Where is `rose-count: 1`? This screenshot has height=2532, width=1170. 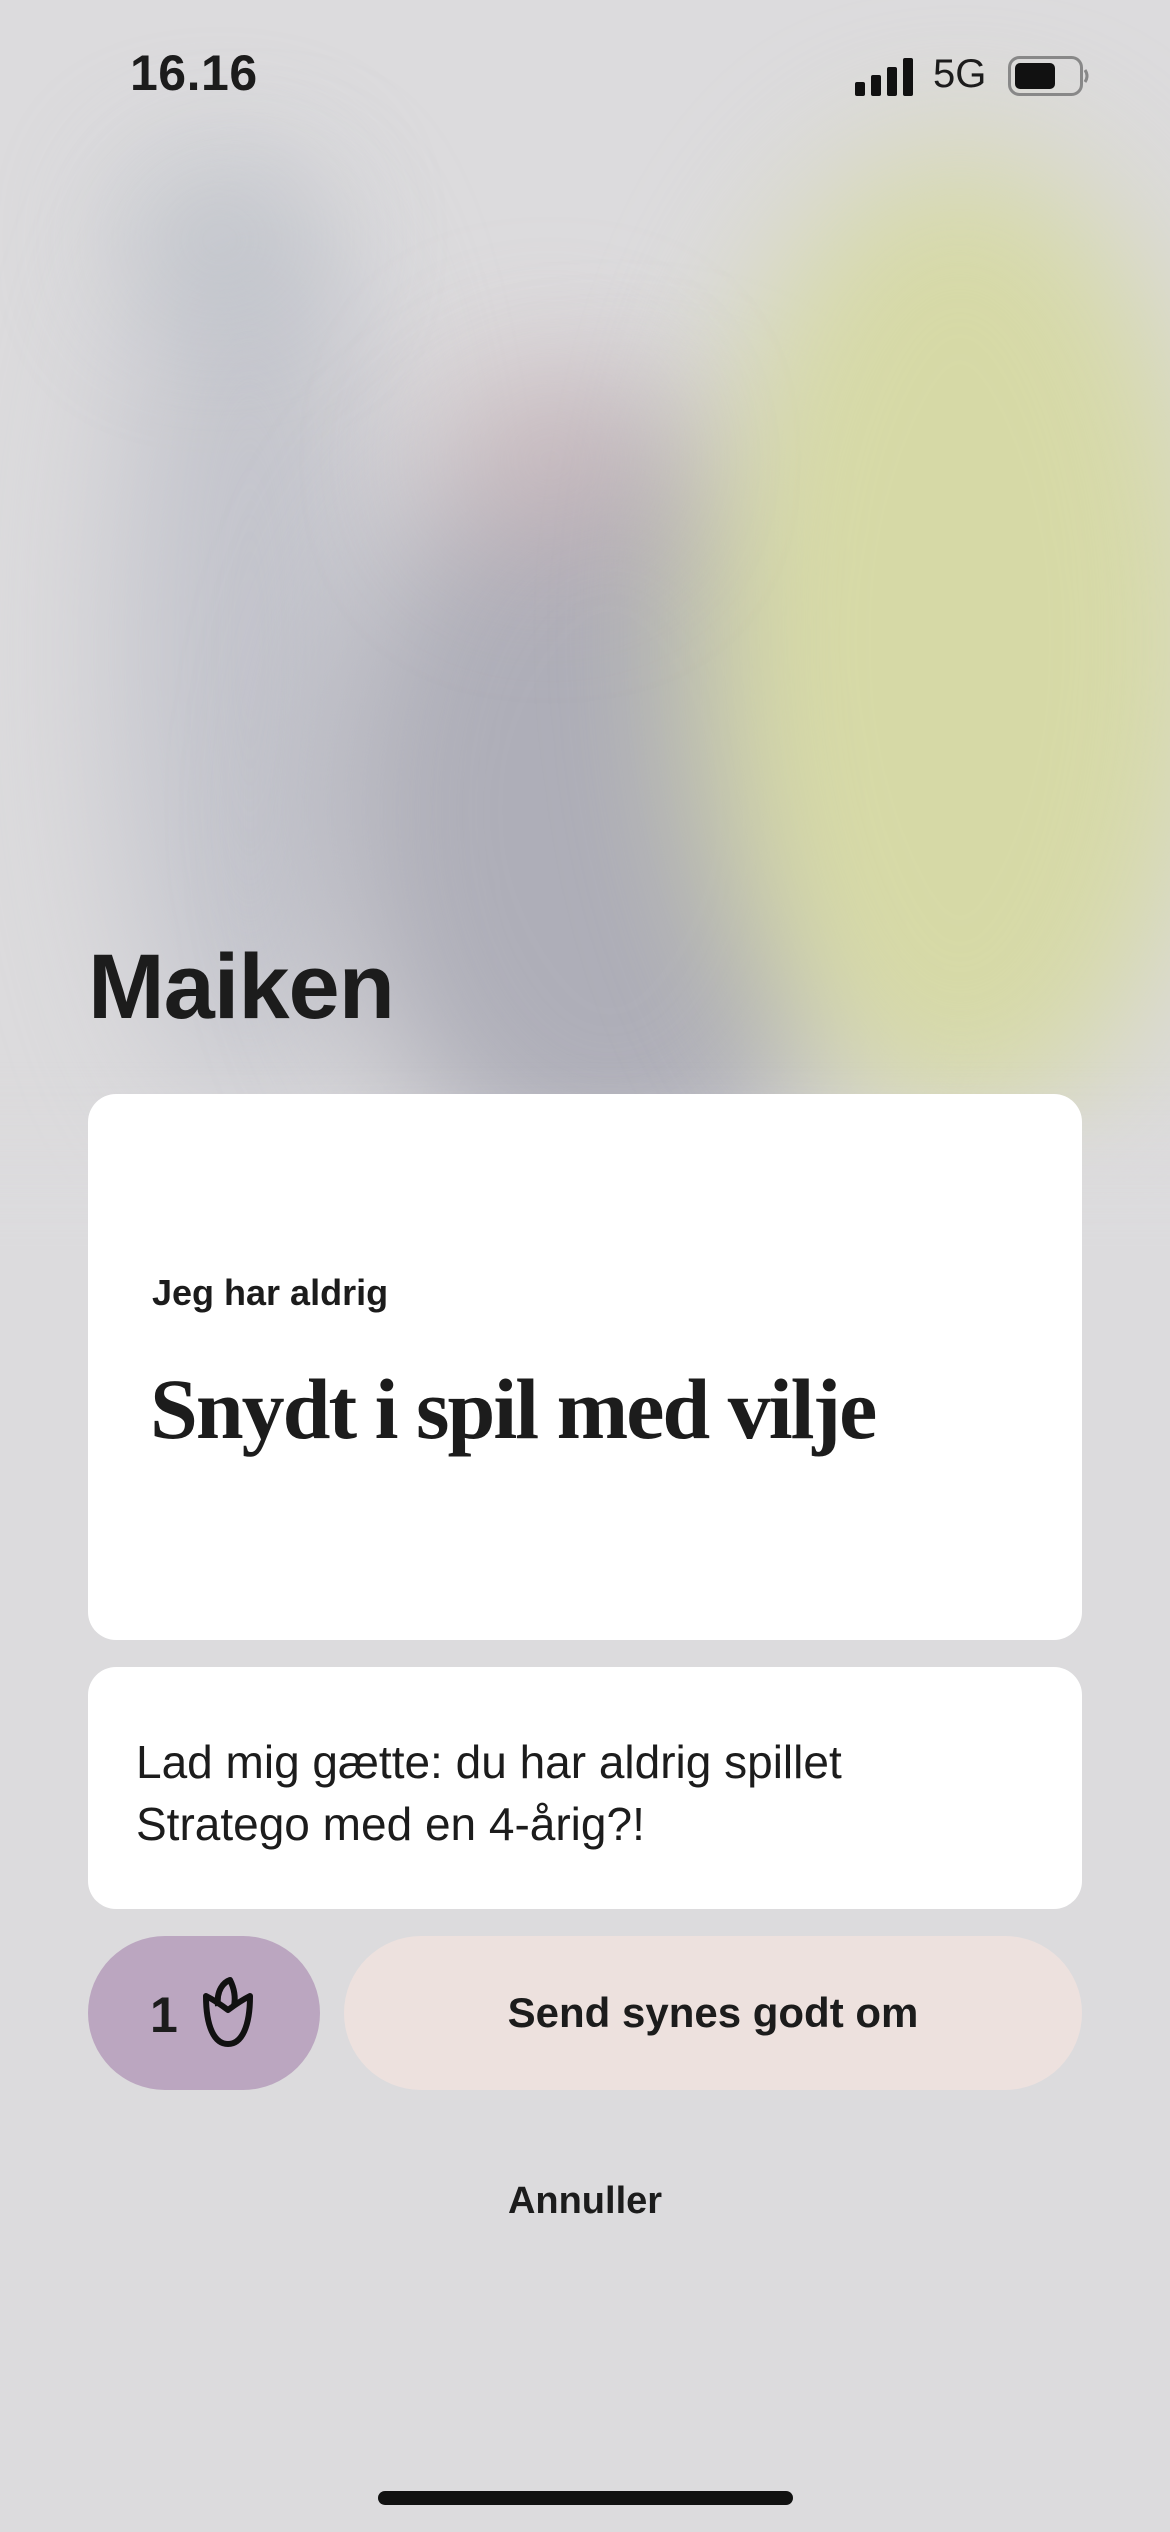
rose-count: 1 is located at coordinates (164, 2015).